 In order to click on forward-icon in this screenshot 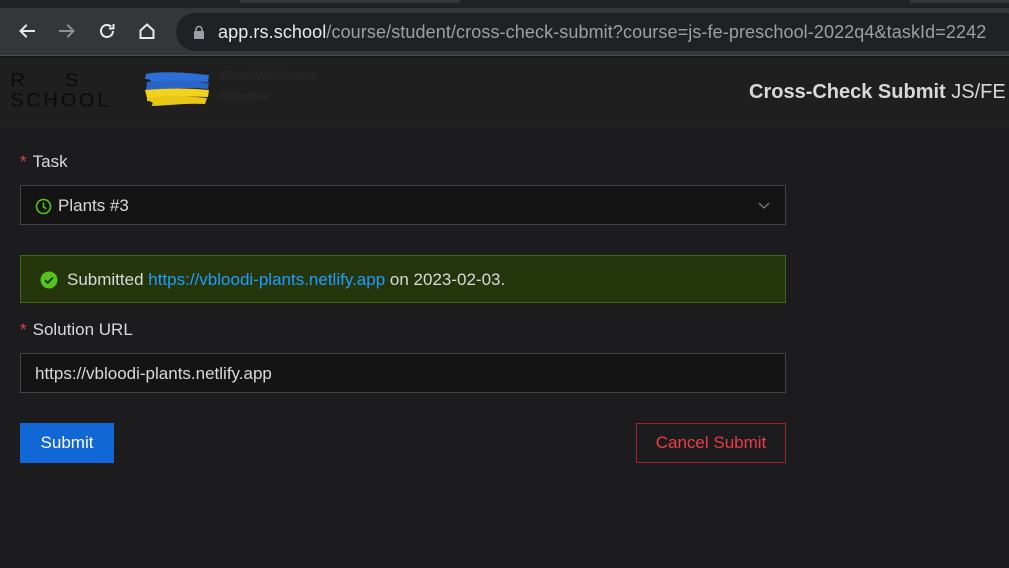, I will do `click(67, 31)`.